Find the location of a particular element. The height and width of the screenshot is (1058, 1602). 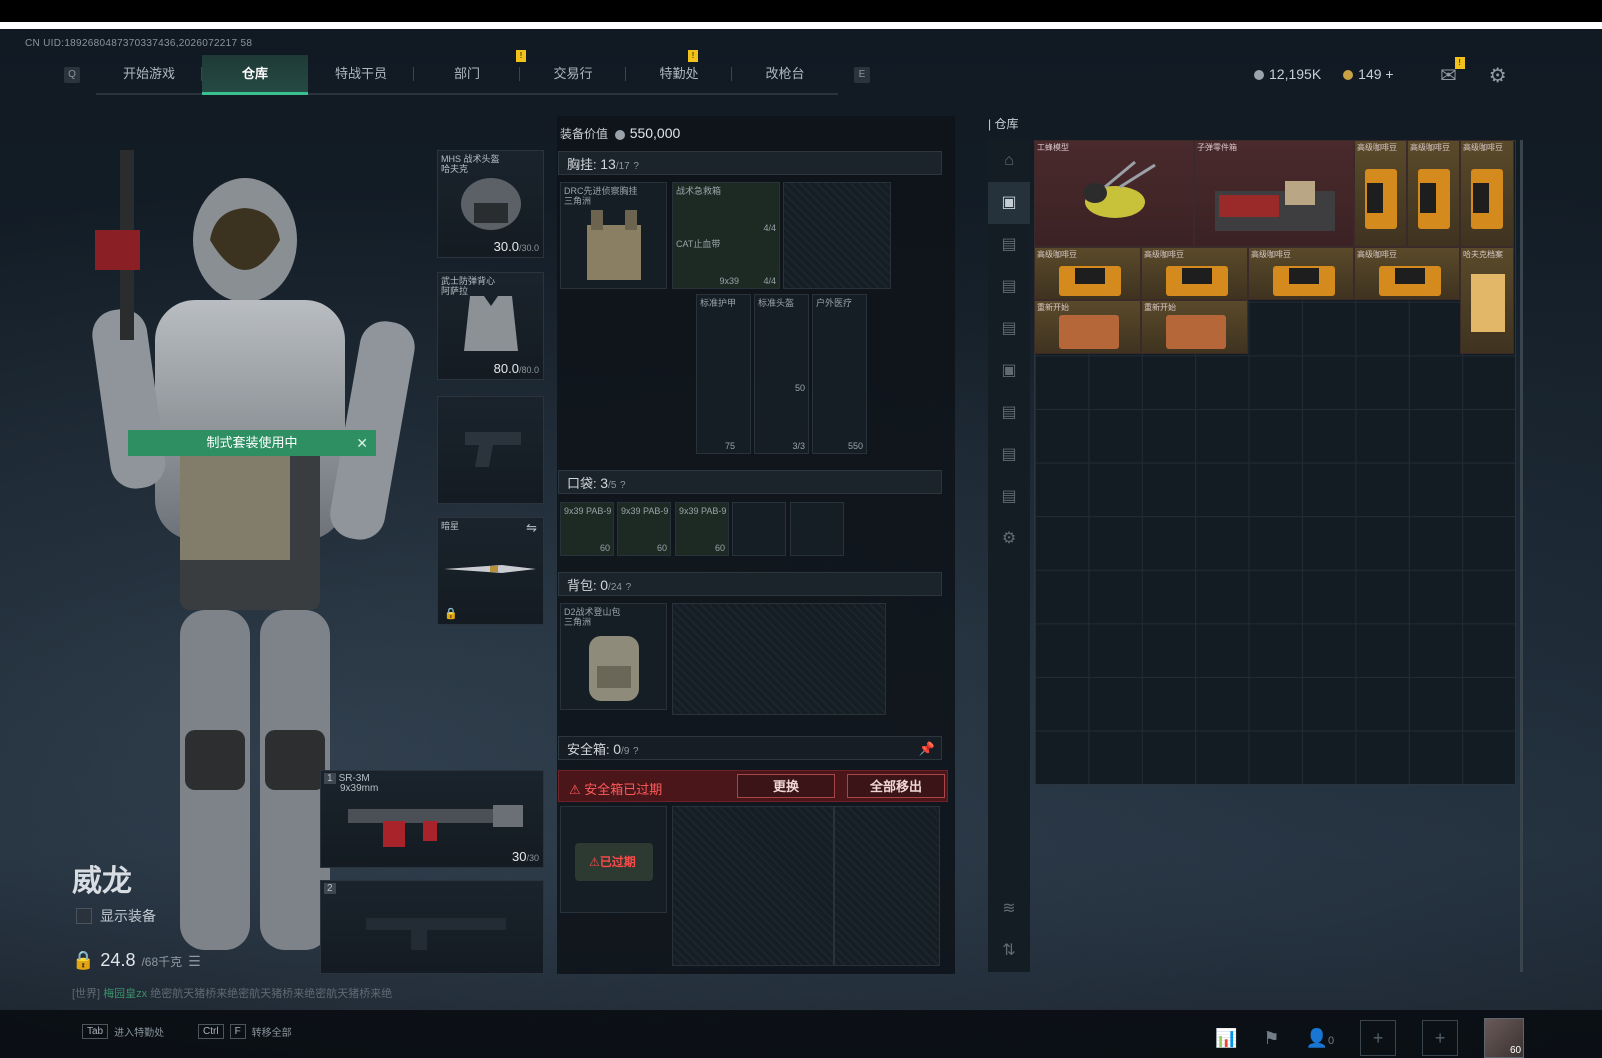

tab-market: 交易行 is located at coordinates (573, 74).